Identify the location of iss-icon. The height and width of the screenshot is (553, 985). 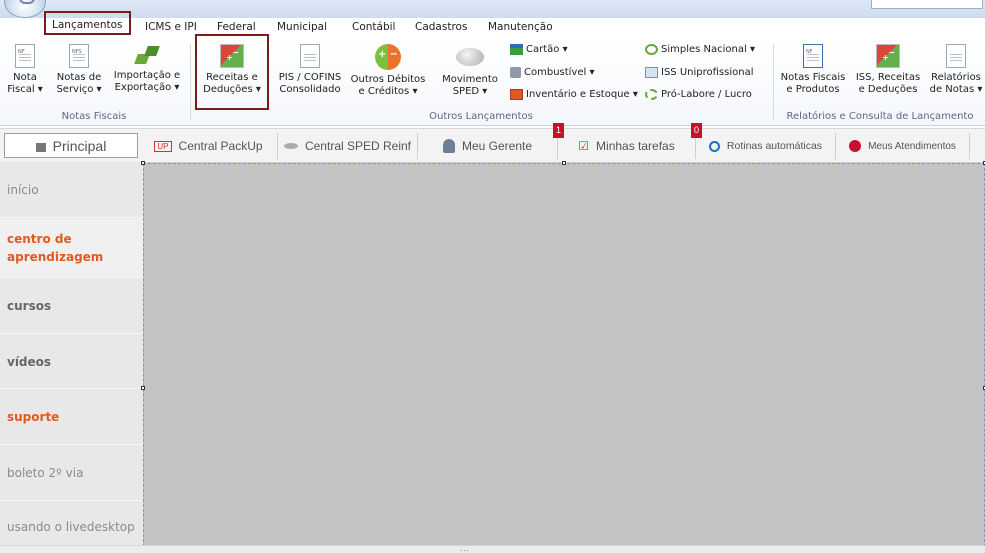
(651, 72).